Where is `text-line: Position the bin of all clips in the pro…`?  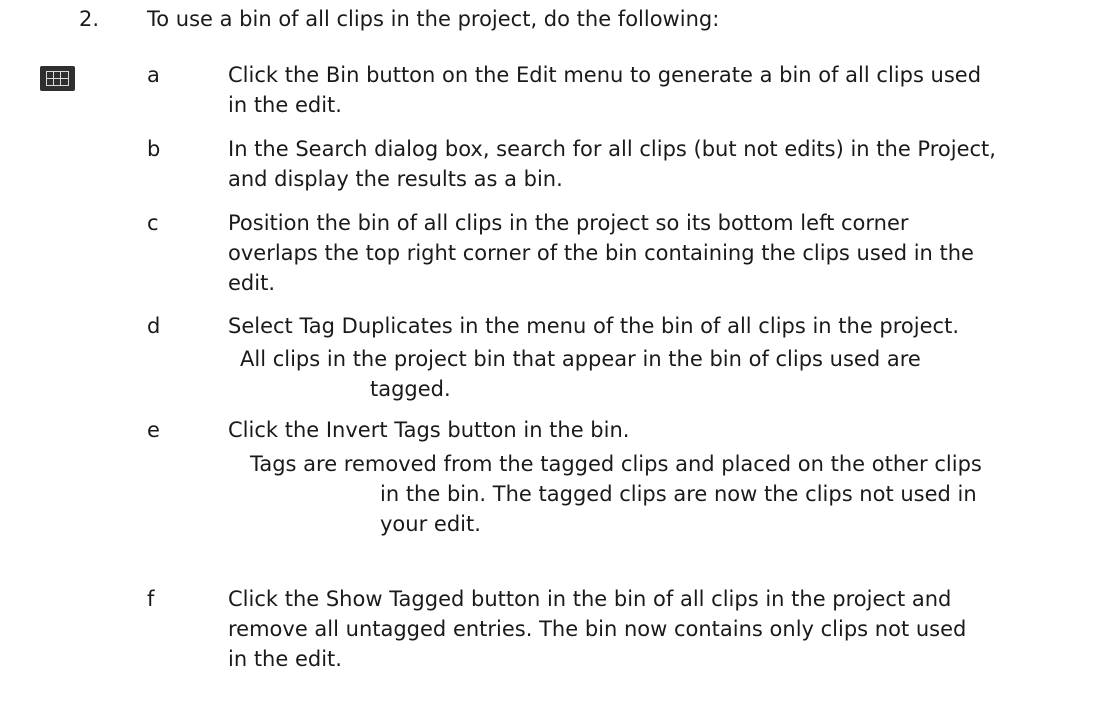
text-line: Position the bin of all clips in the pro… is located at coordinates (568, 223).